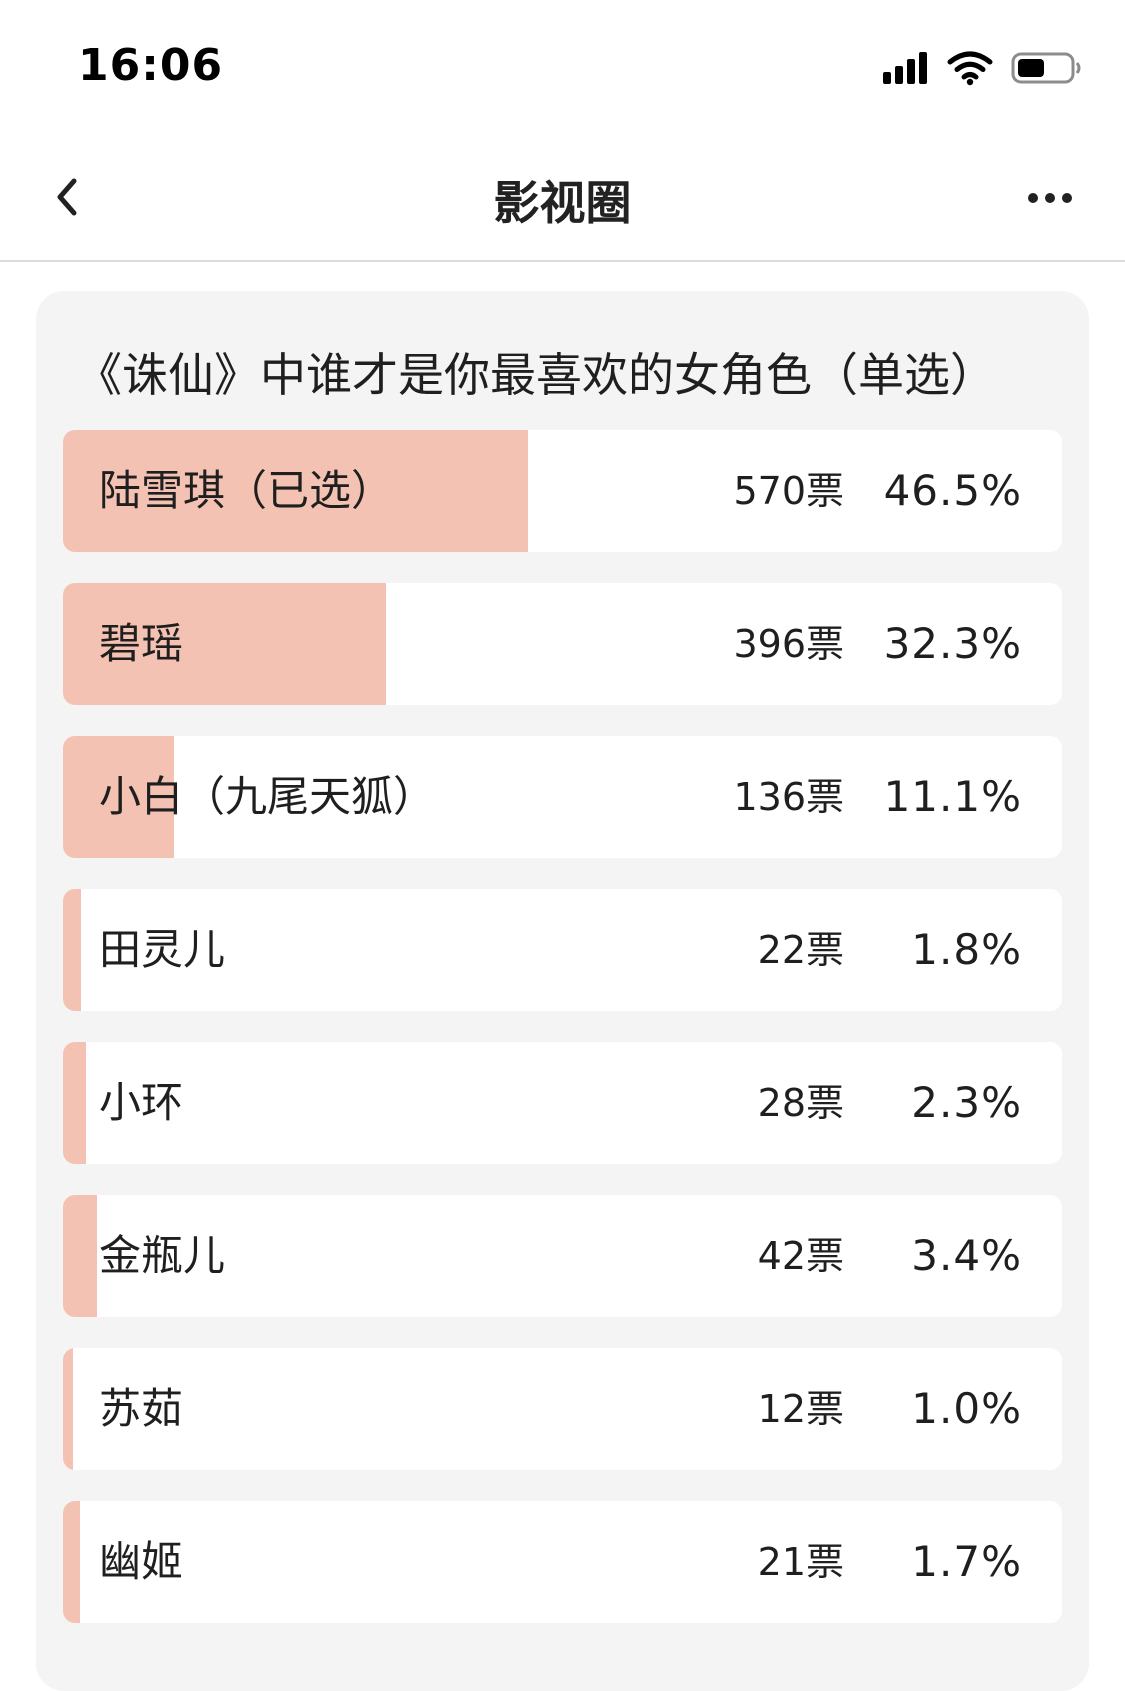  Describe the element at coordinates (966, 1255) in the screenshot. I see `option-percent: 3.4%` at that location.